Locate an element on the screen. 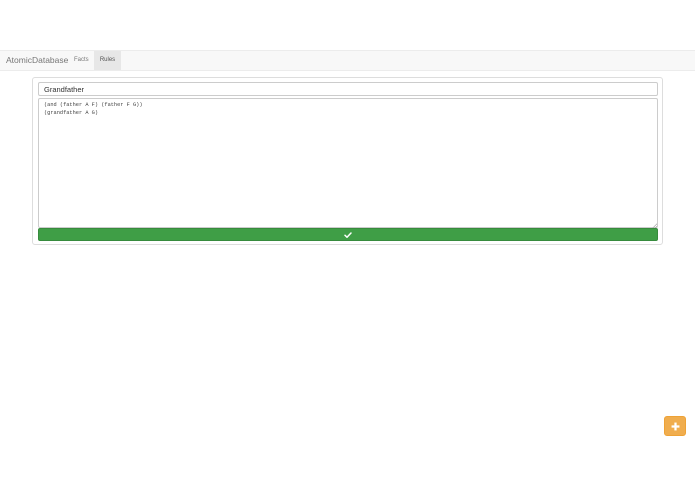 The width and height of the screenshot is (695, 494). add-rule-button is located at coordinates (675, 426).